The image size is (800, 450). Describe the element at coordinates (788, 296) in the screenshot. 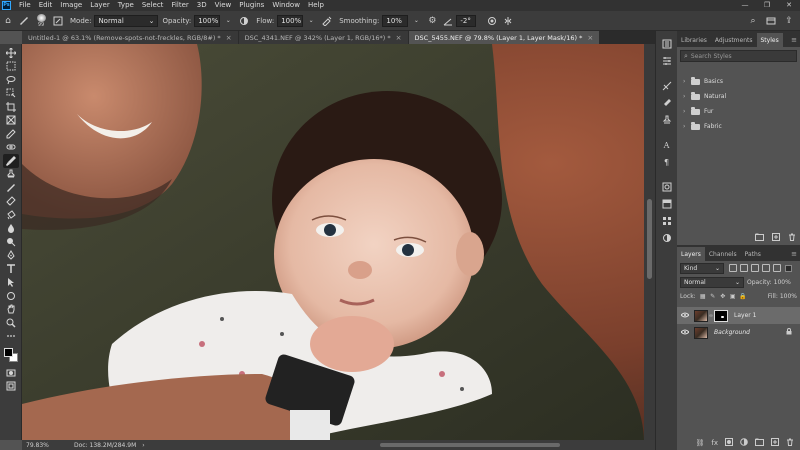

I see `fill-value: 100%` at that location.